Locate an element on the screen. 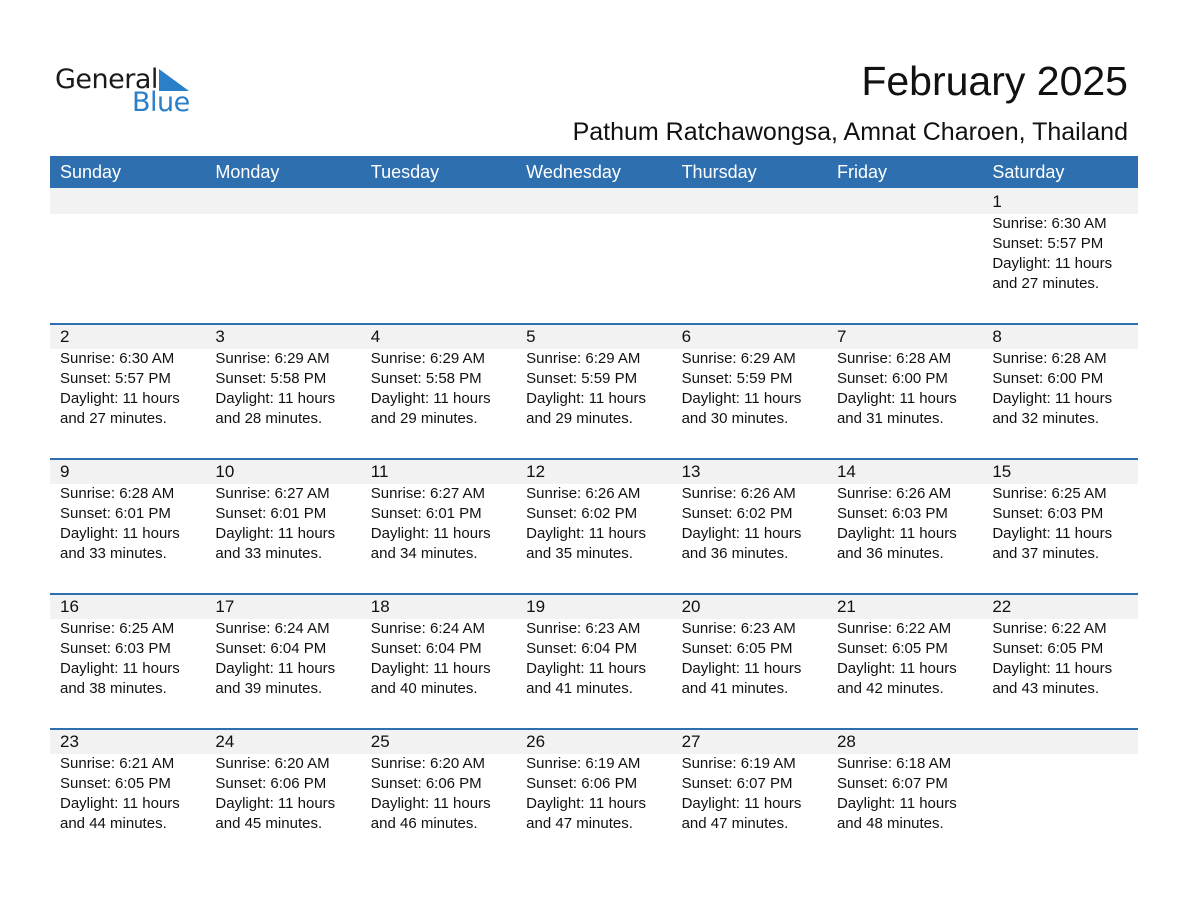  day-number: 23 is located at coordinates (69, 741).